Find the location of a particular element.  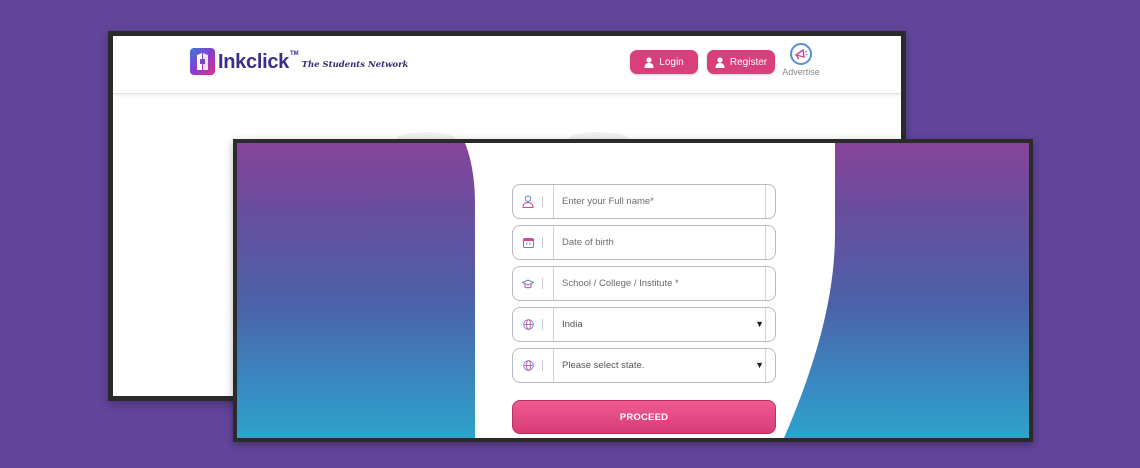

state-select: Please select state. ▼ is located at coordinates (644, 365).